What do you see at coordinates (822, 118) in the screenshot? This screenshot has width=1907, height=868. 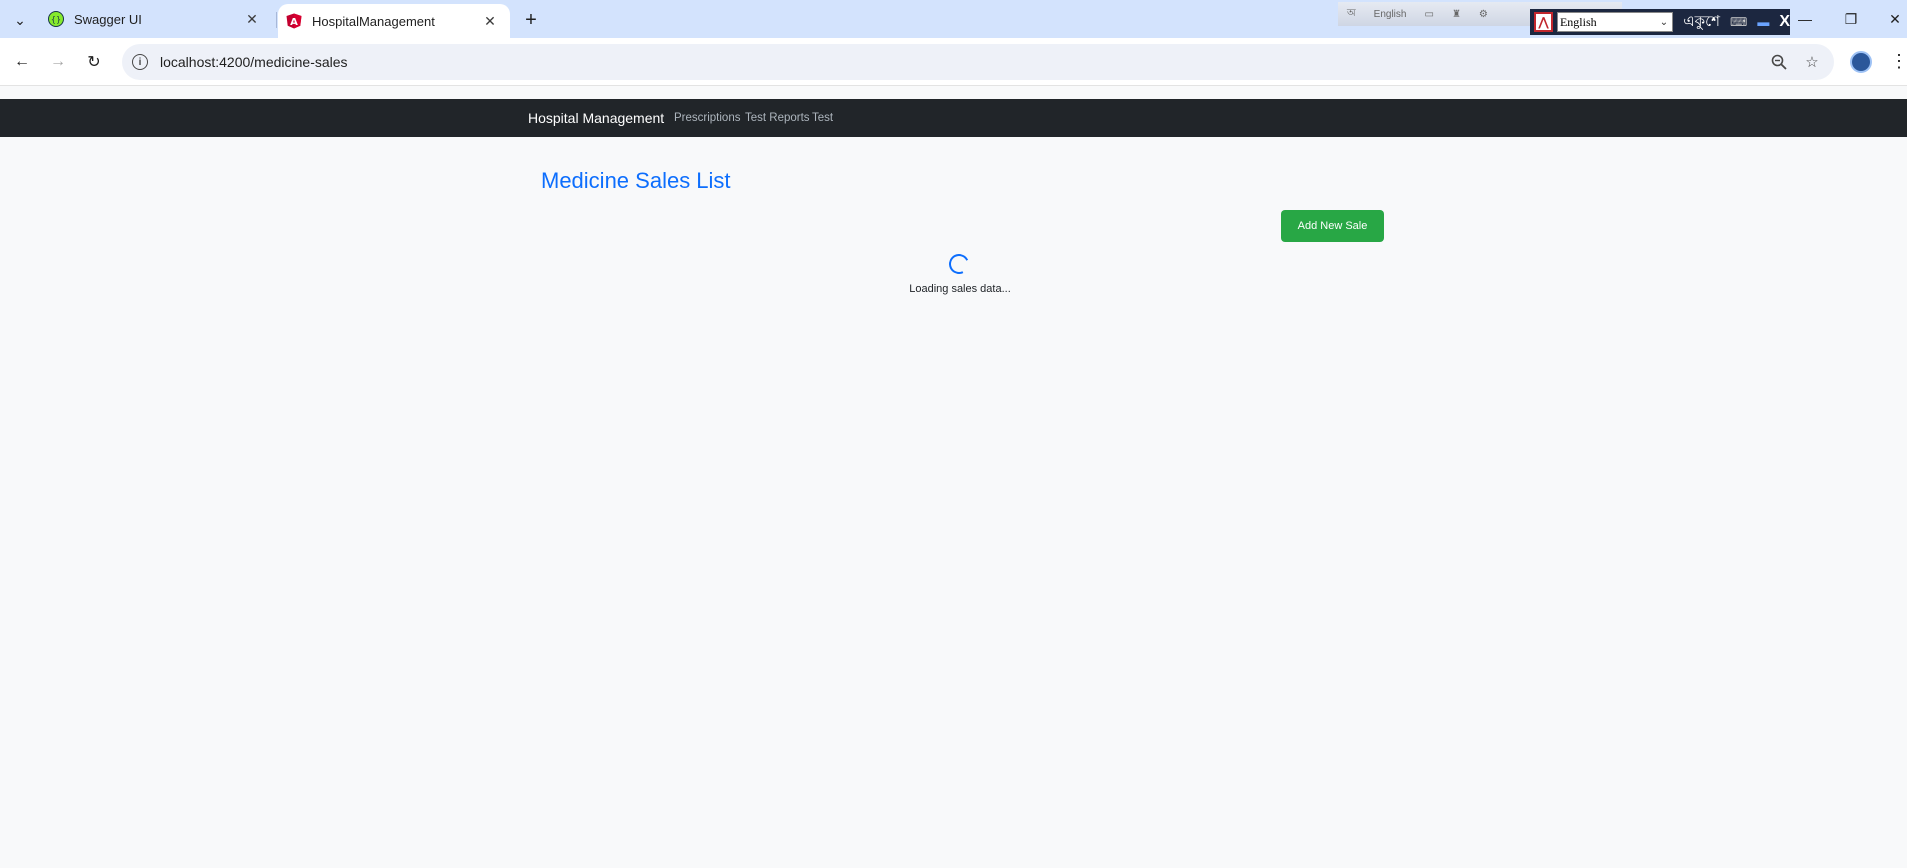 I see `nav-link-test: Test` at bounding box center [822, 118].